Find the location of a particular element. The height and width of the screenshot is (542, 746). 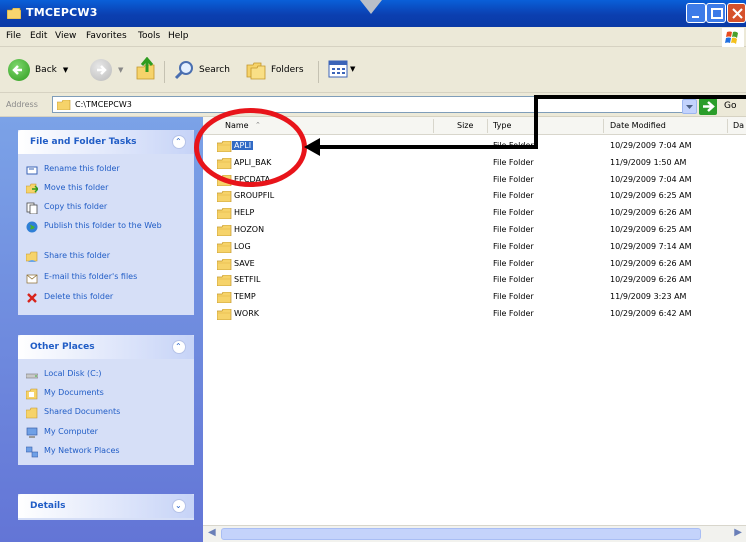

file-date-modified: 10/29/2009 6:42 AM is located at coordinates (651, 313).